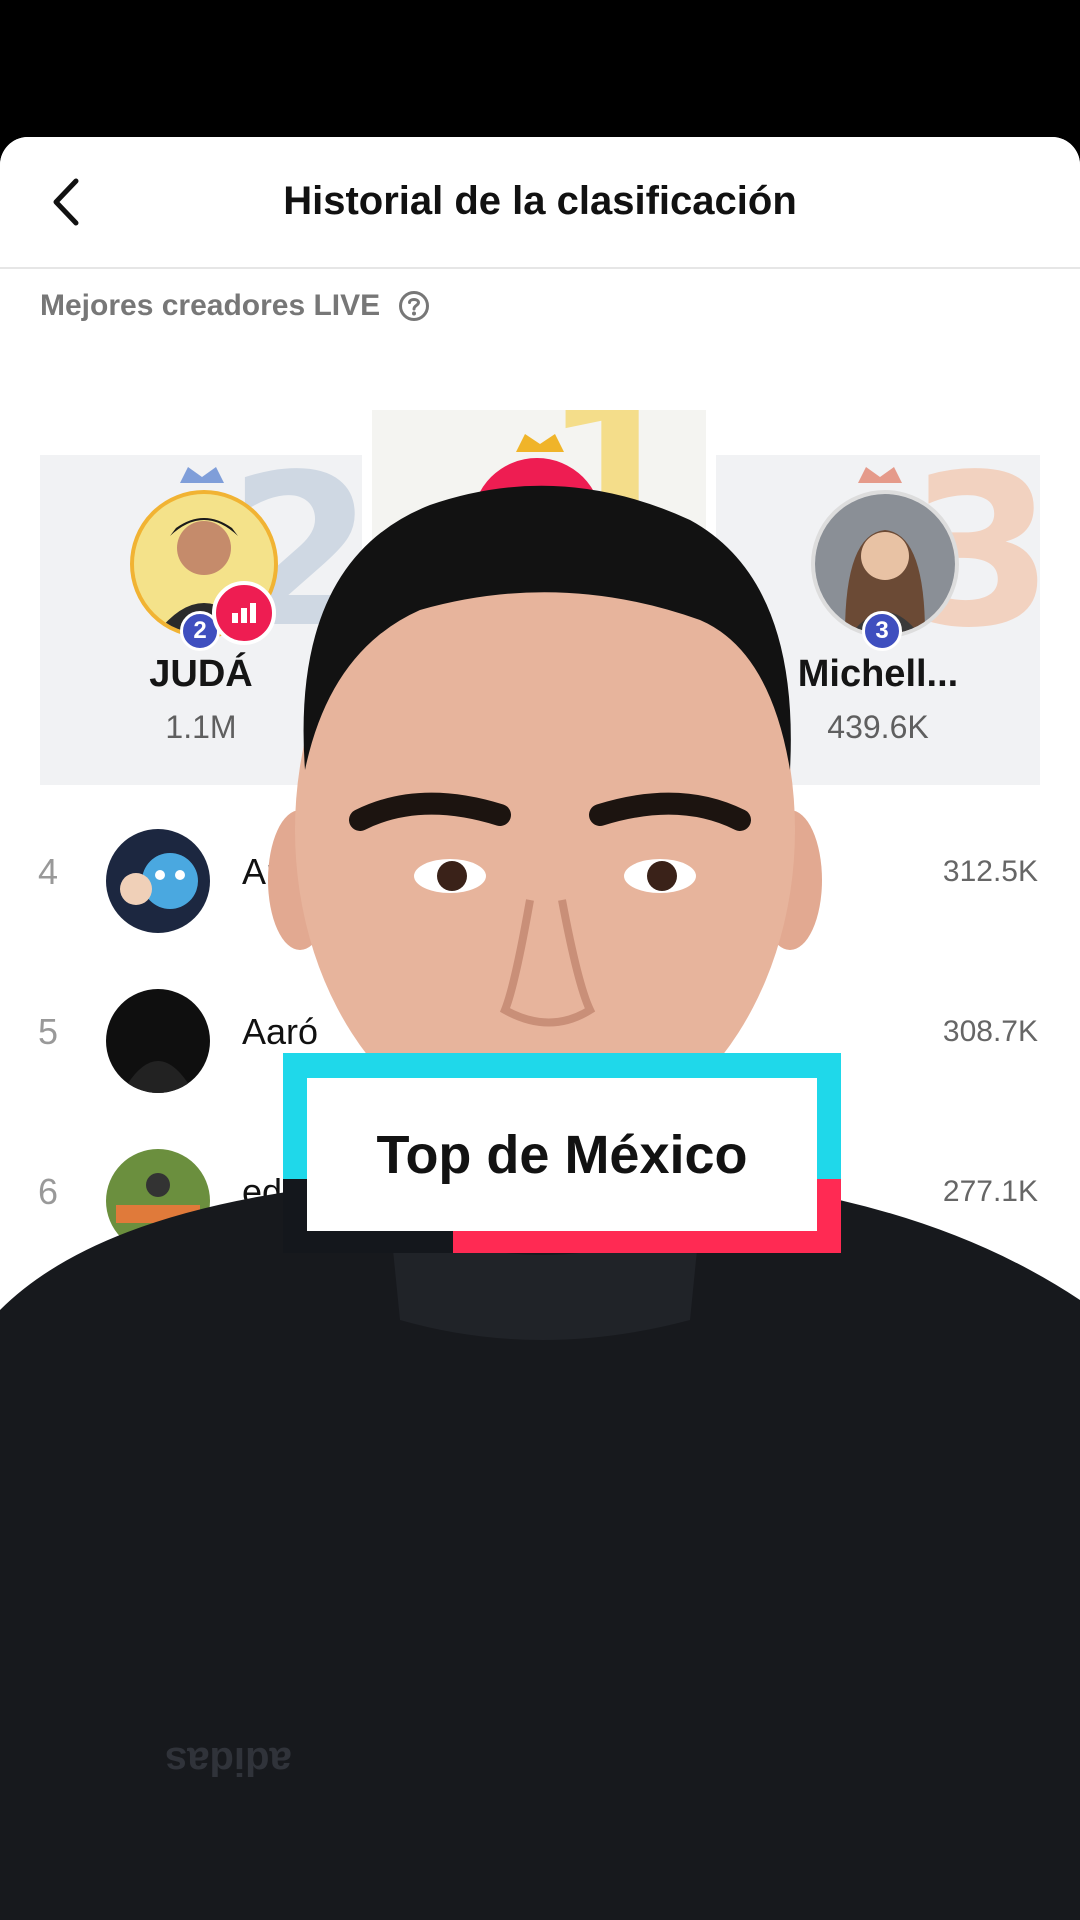  Describe the element at coordinates (48, 1191) in the screenshot. I see `rank-number: 6` at that location.